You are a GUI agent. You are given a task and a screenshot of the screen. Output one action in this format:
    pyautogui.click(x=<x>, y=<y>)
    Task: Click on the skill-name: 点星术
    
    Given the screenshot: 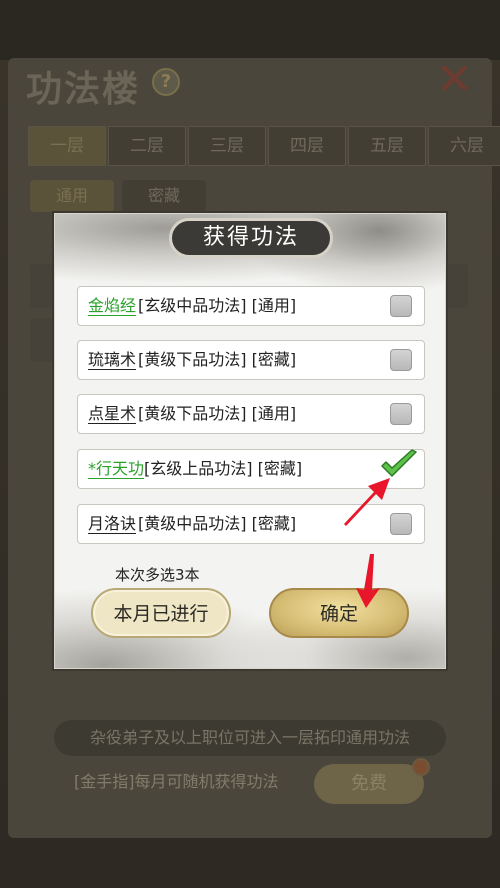 What is the action you would take?
    pyautogui.click(x=112, y=414)
    